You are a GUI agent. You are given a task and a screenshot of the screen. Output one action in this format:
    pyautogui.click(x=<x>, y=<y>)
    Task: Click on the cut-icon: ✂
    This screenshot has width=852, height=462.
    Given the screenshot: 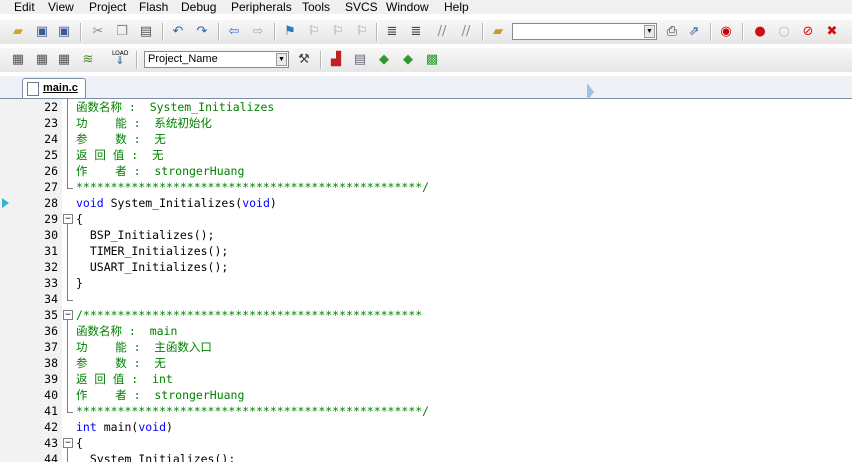 What is the action you would take?
    pyautogui.click(x=98, y=32)
    